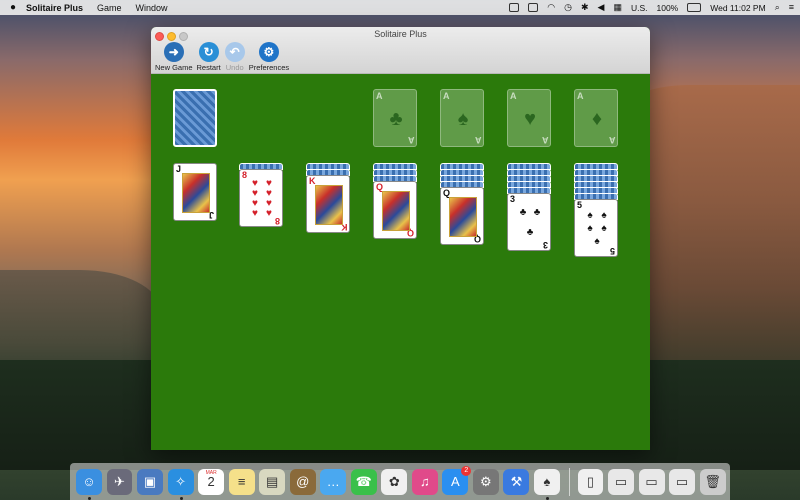 The image size is (800, 500). I want to click on dock-item-solitaire-plus: ♠, so click(546, 484).